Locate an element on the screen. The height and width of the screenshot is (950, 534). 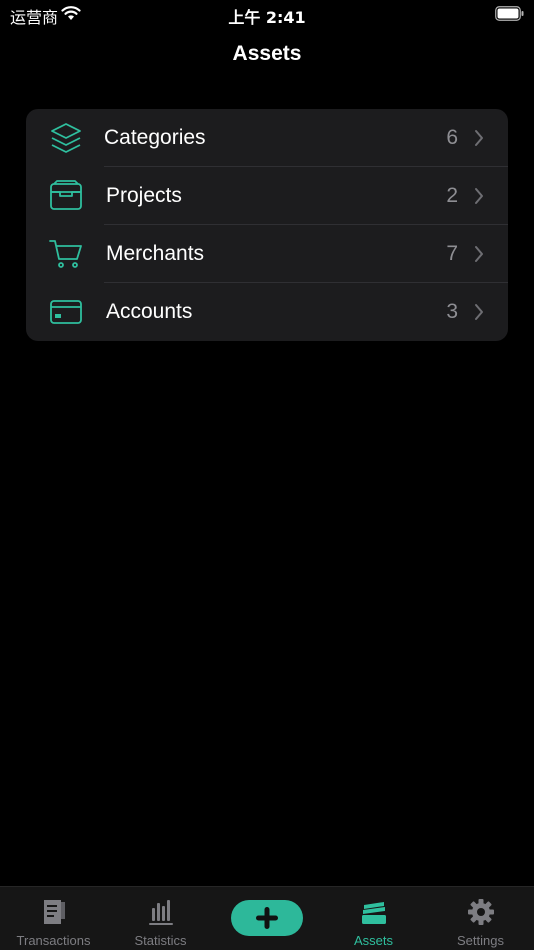
battery-icon is located at coordinates (509, 13).